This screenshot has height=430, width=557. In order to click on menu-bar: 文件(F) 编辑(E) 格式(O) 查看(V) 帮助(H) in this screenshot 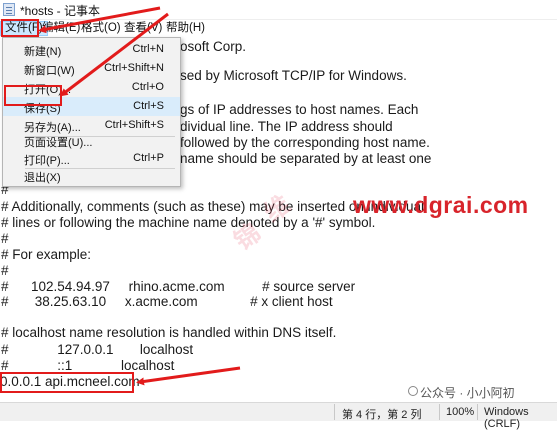, I will do `click(278, 28)`.